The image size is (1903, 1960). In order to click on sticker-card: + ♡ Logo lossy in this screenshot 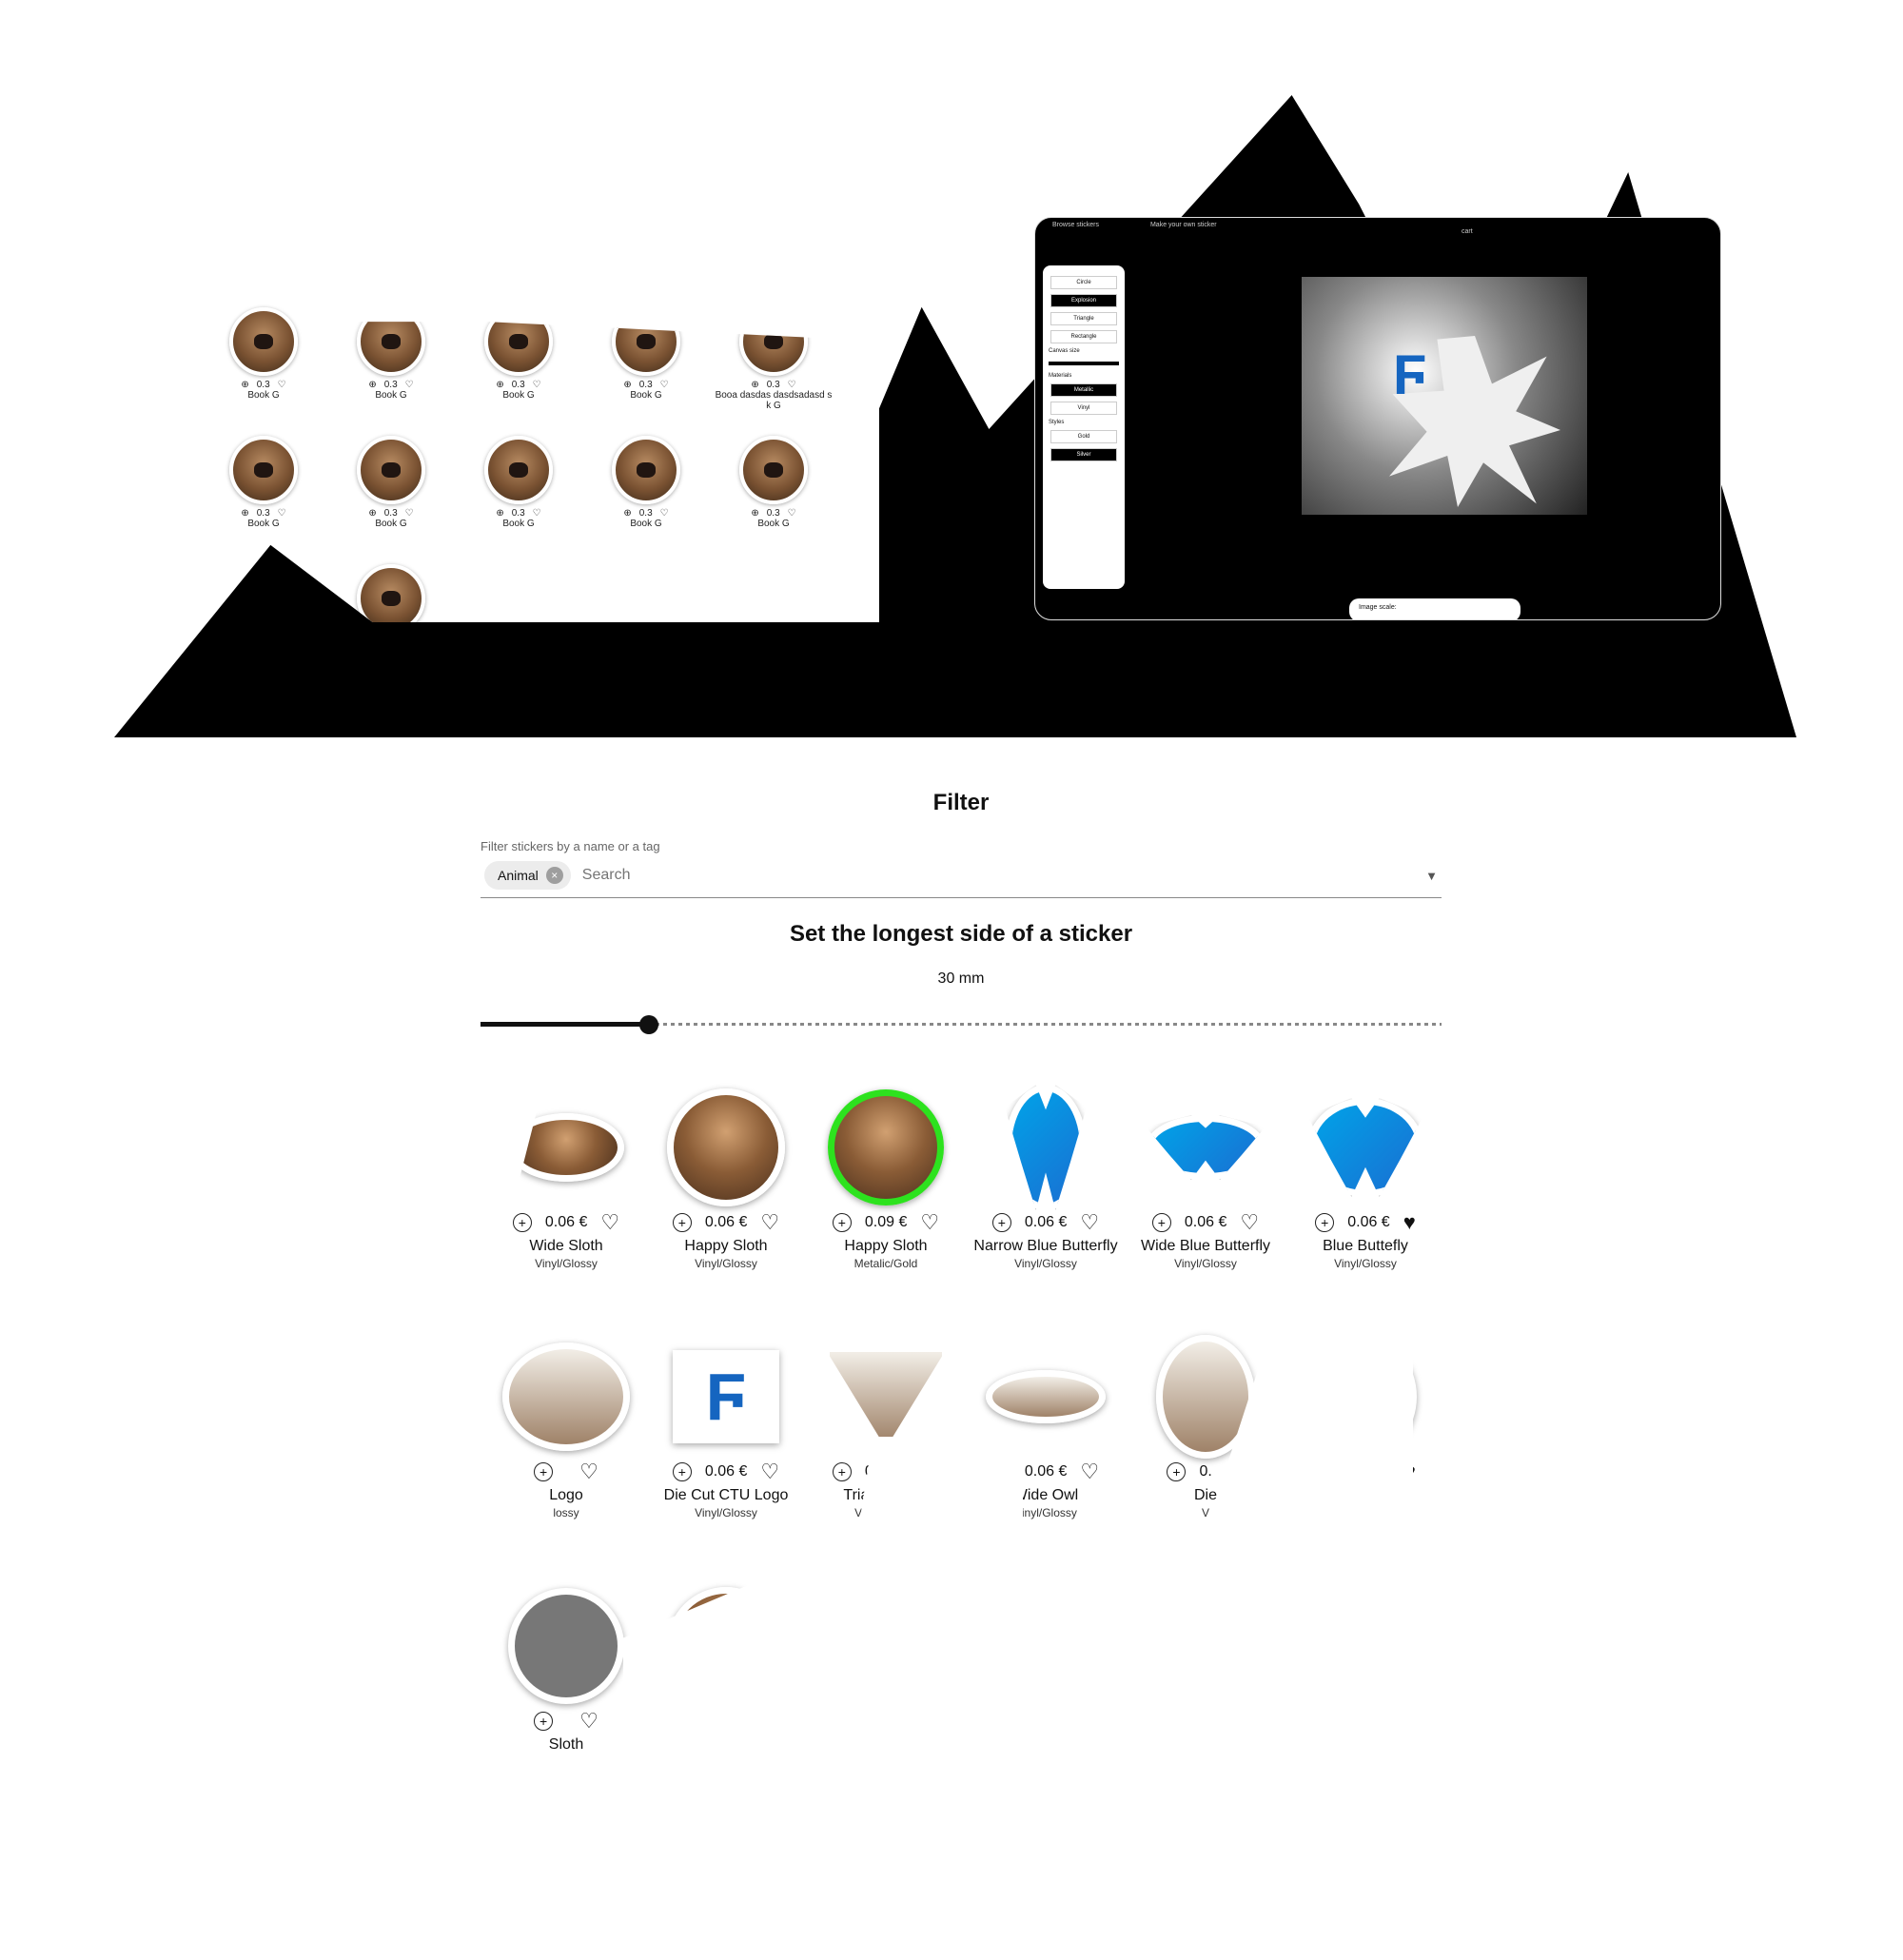, I will do `click(566, 1430)`.